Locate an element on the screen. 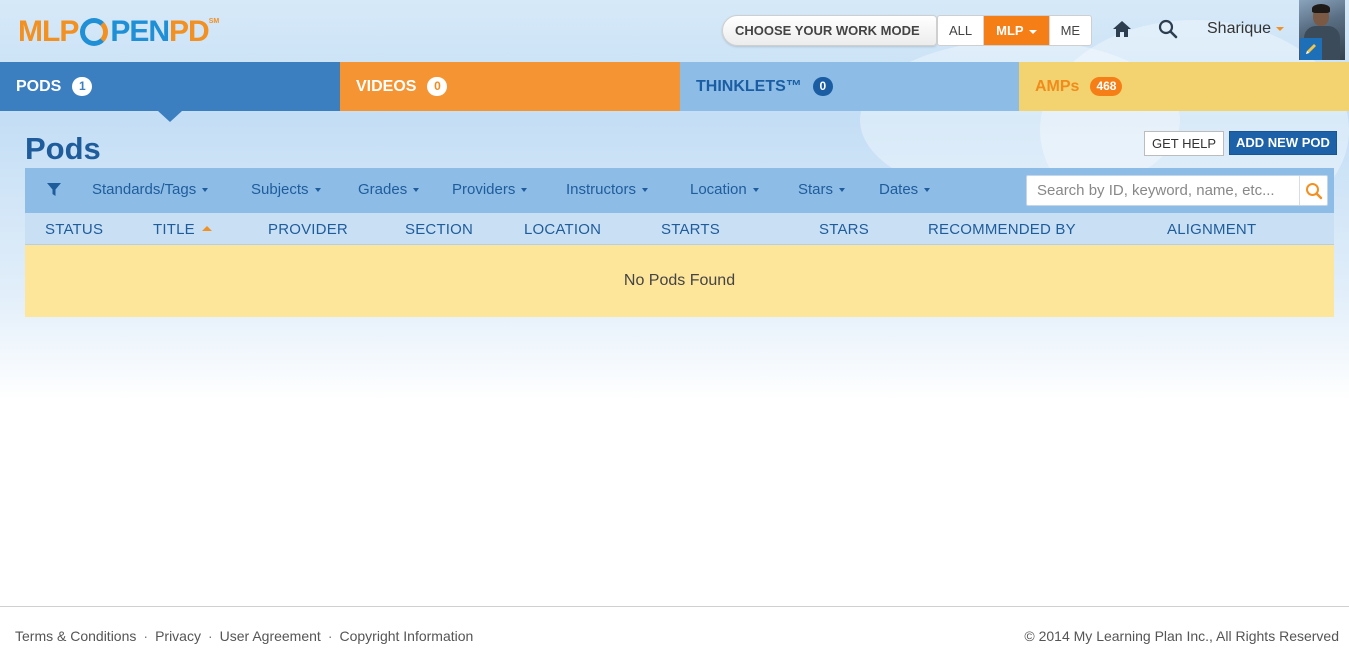  mode-me-label: ME is located at coordinates (1070, 30).